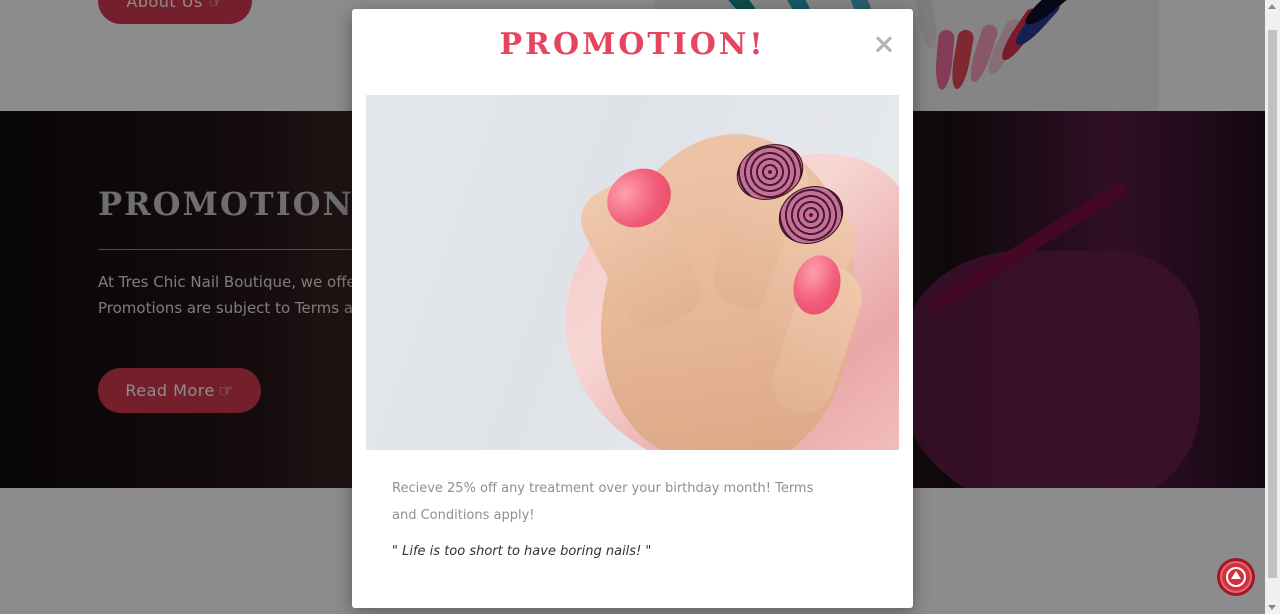  Describe the element at coordinates (1272, 6) in the screenshot. I see `scroll-up-arrow-icon` at that location.